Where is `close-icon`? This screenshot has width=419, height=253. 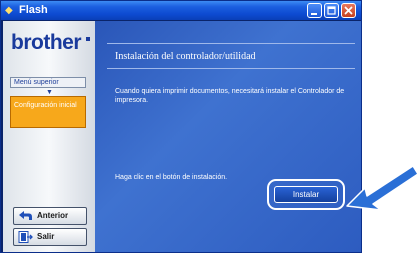 close-icon is located at coordinates (348, 10).